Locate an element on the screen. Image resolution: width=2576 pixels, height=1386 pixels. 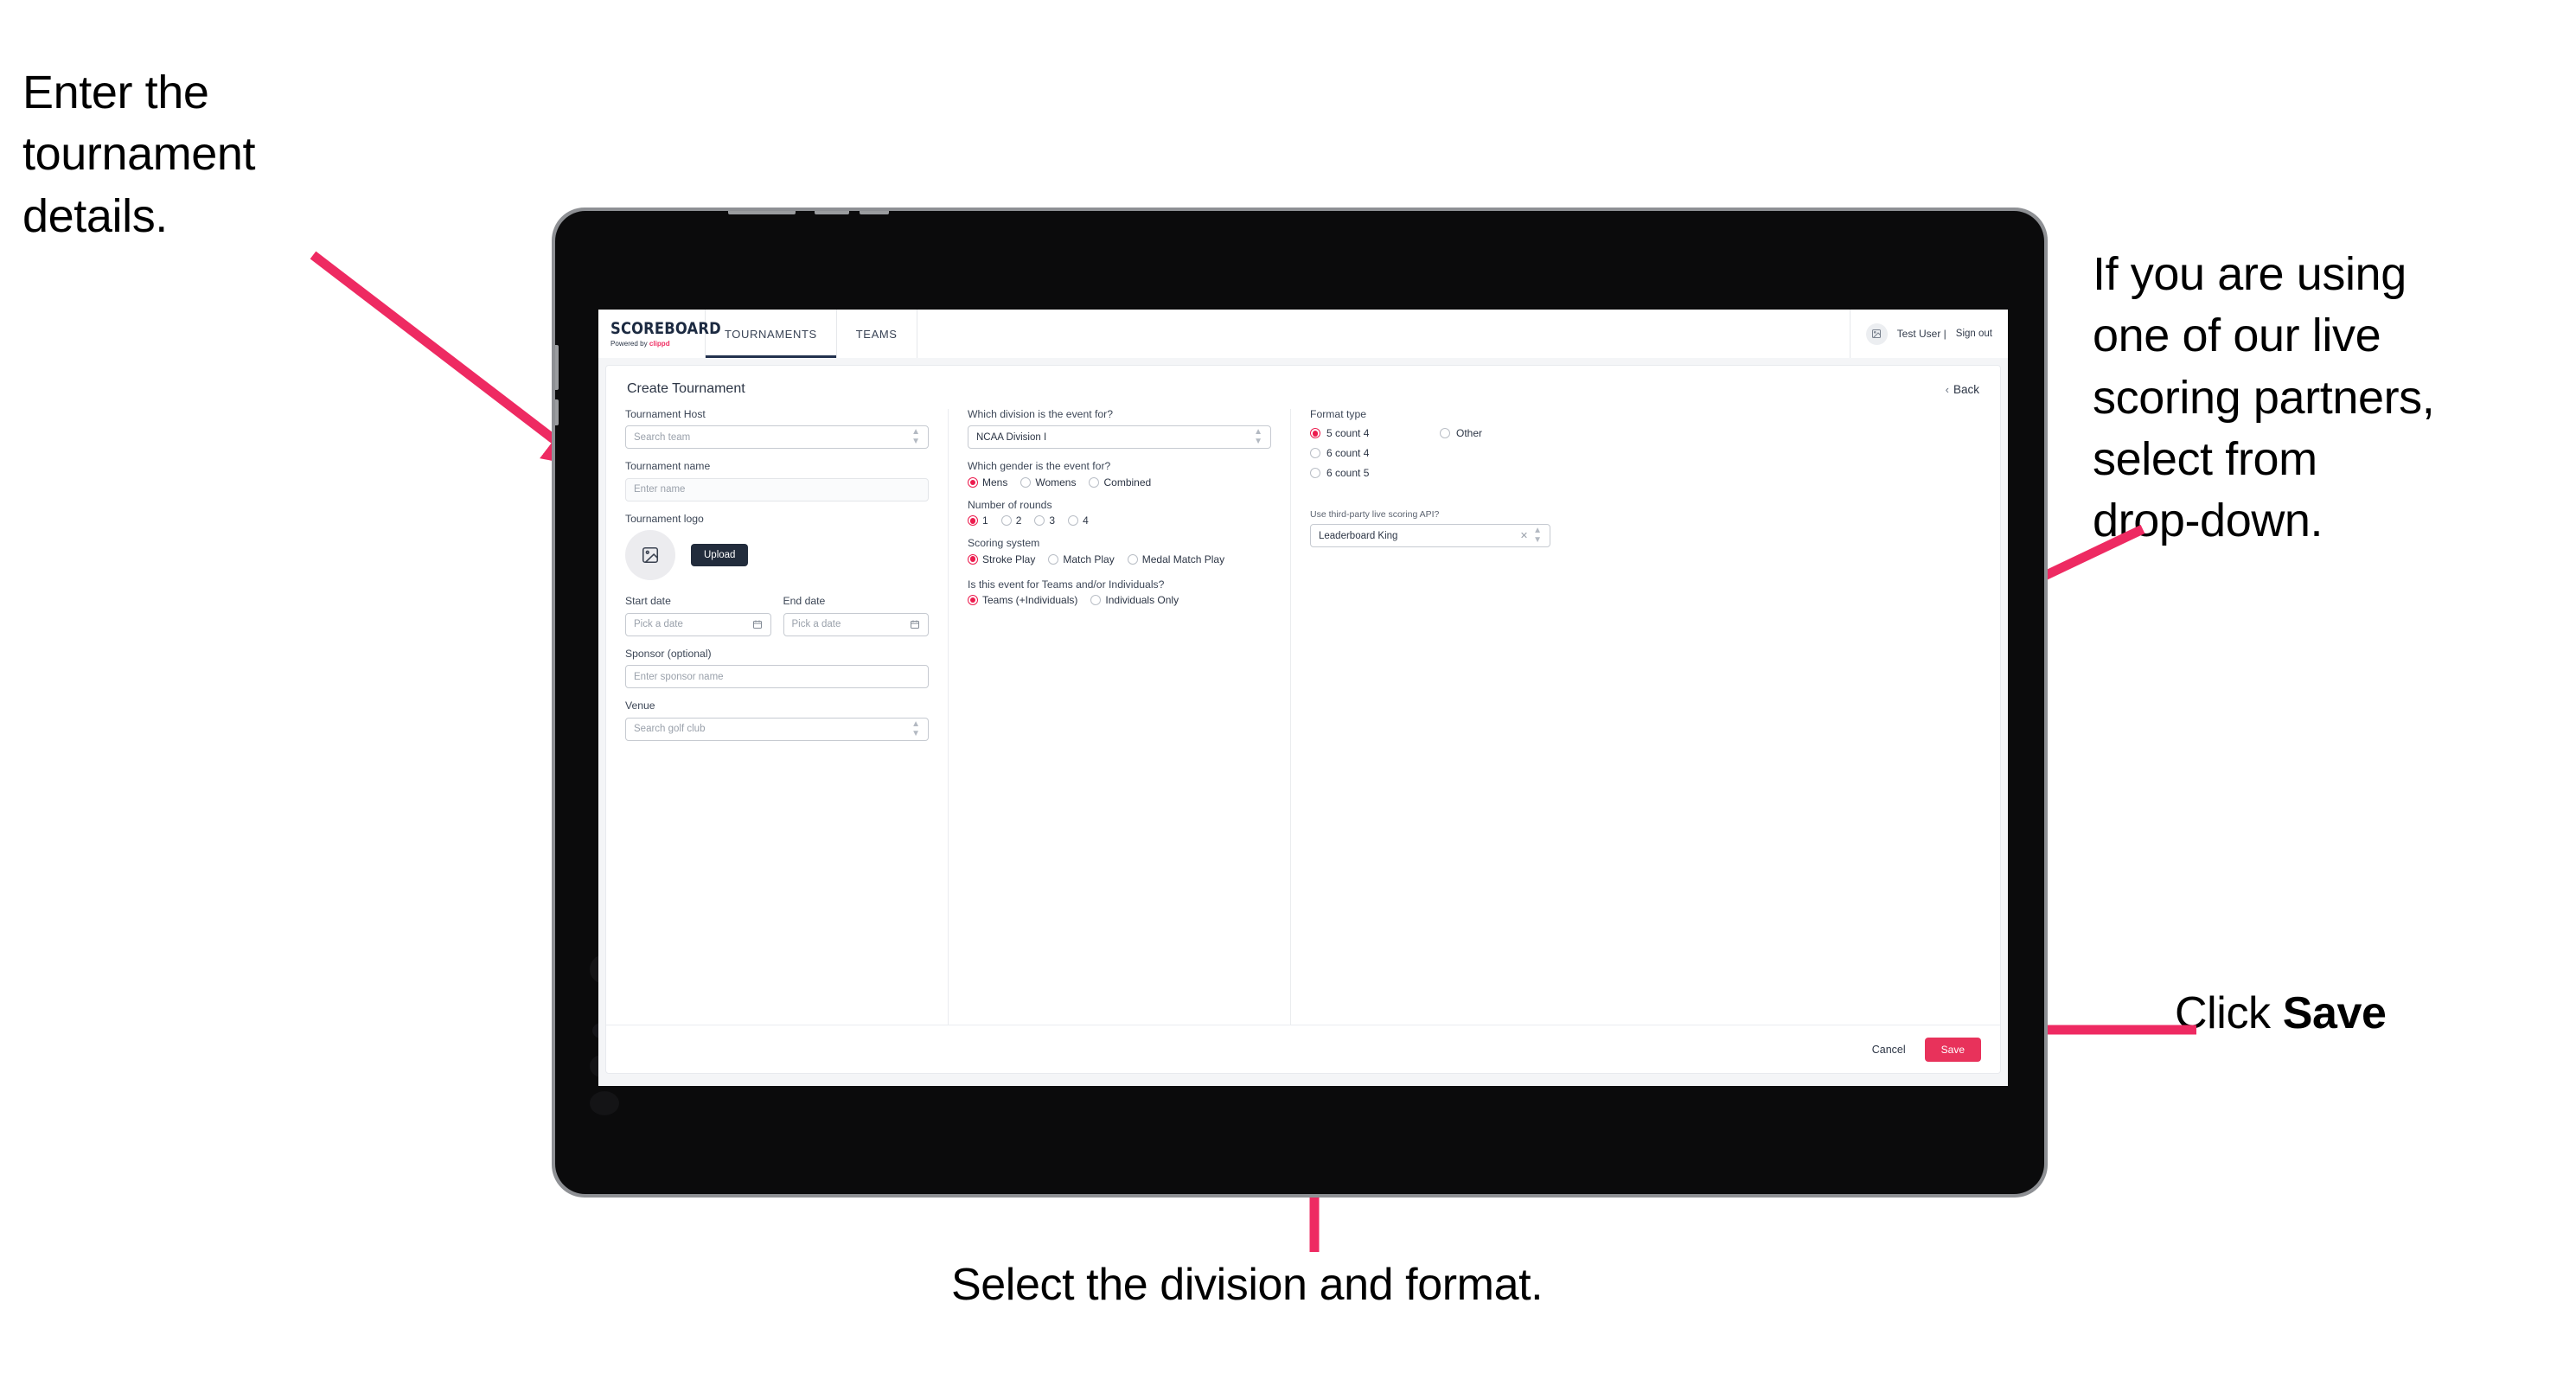
radio-rounds-2: 2 is located at coordinates (1011, 520).